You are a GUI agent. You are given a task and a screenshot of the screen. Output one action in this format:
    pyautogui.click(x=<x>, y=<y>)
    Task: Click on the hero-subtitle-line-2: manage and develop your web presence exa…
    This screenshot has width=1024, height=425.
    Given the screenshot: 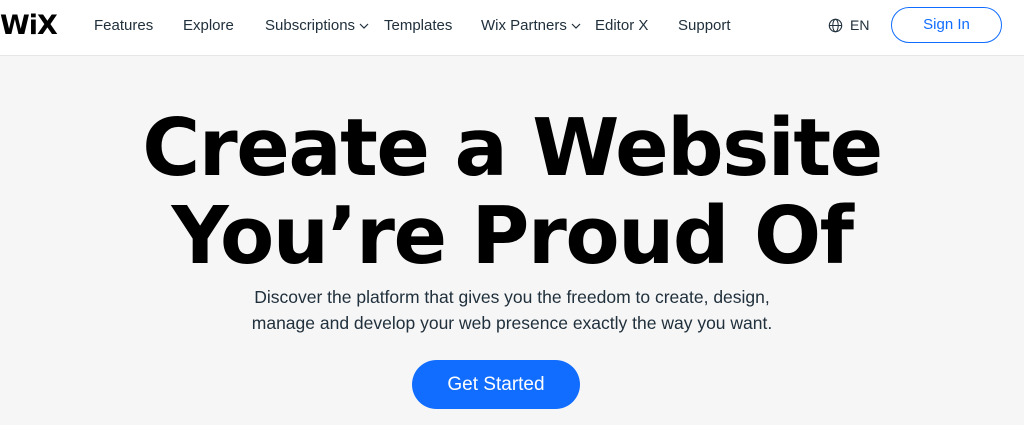 What is the action you would take?
    pyautogui.click(x=512, y=323)
    